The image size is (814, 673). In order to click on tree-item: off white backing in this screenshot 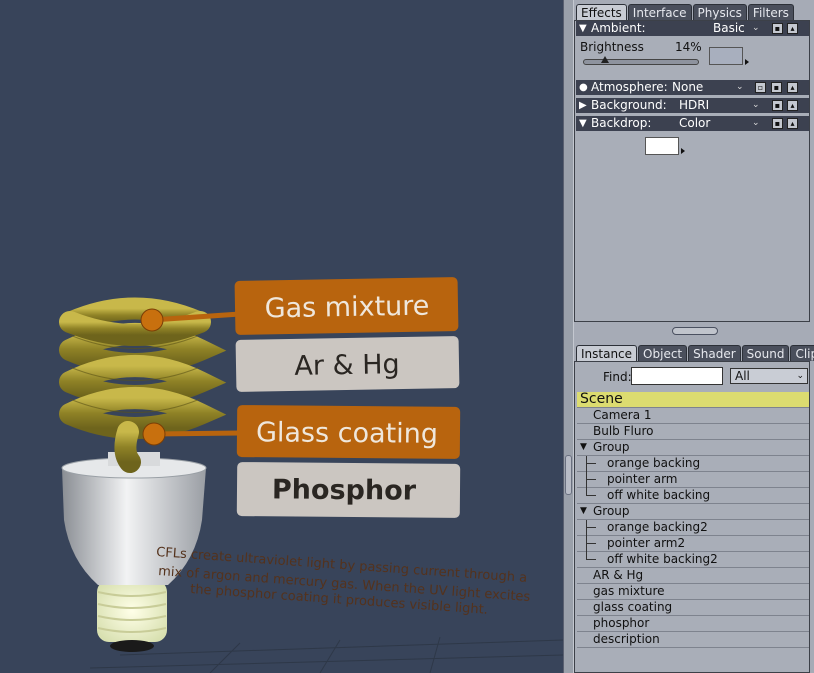, I will do `click(693, 496)`.